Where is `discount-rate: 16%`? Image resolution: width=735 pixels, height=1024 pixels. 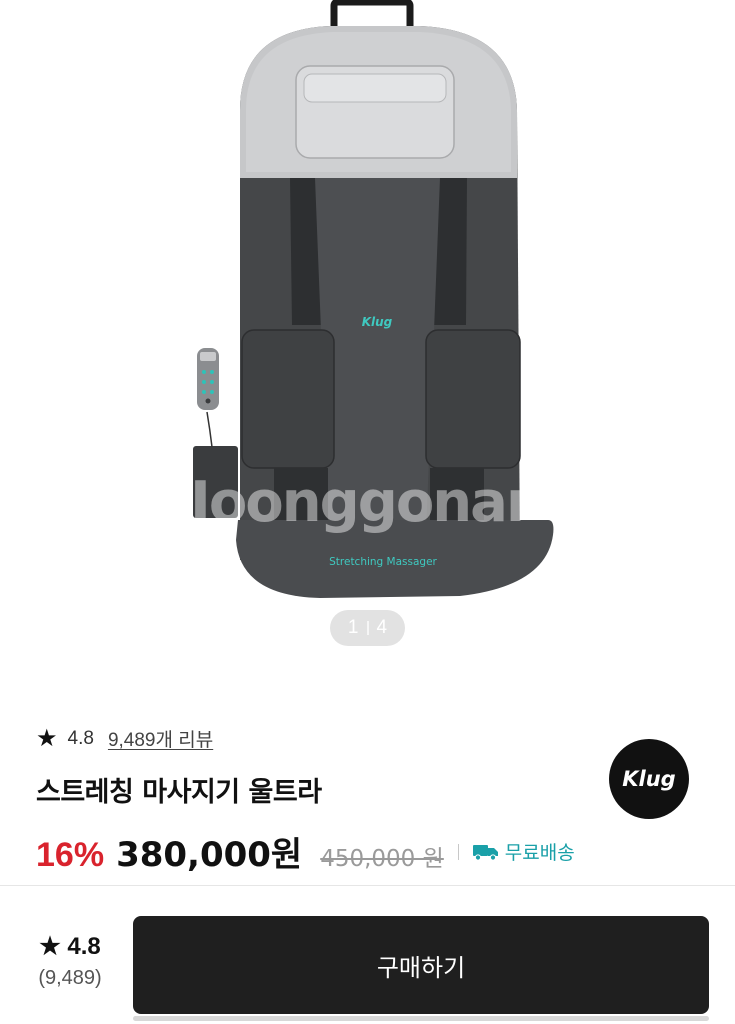
discount-rate: 16% is located at coordinates (70, 855).